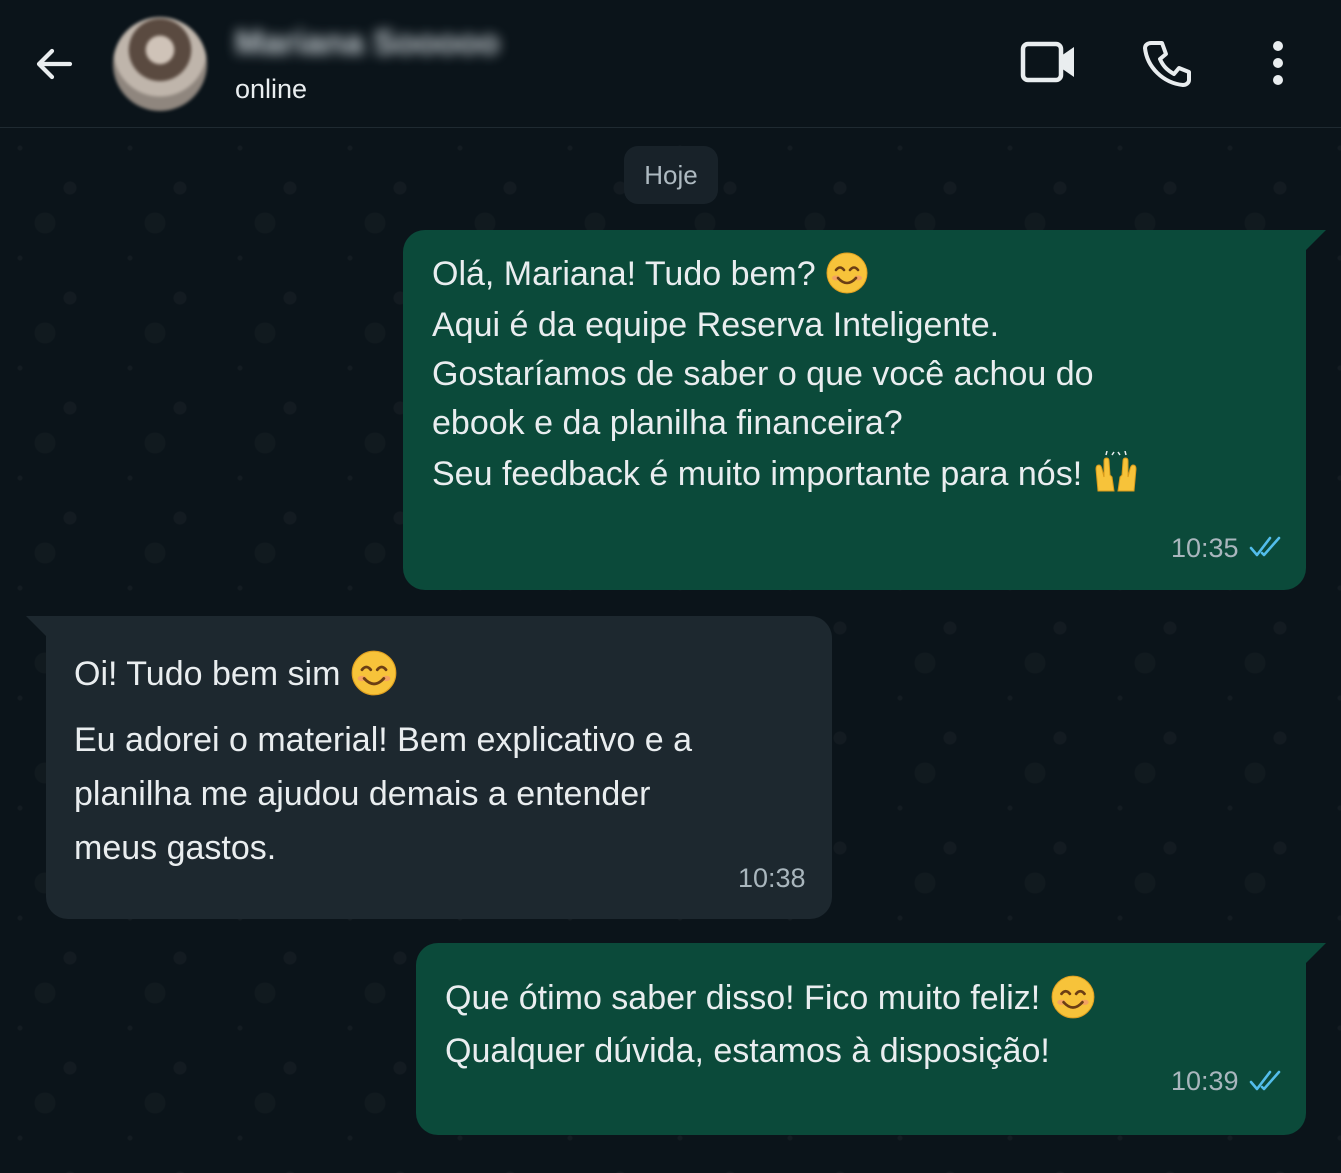  What do you see at coordinates (207, 673) in the screenshot?
I see `message-text: Oi! Tudo bem sim` at bounding box center [207, 673].